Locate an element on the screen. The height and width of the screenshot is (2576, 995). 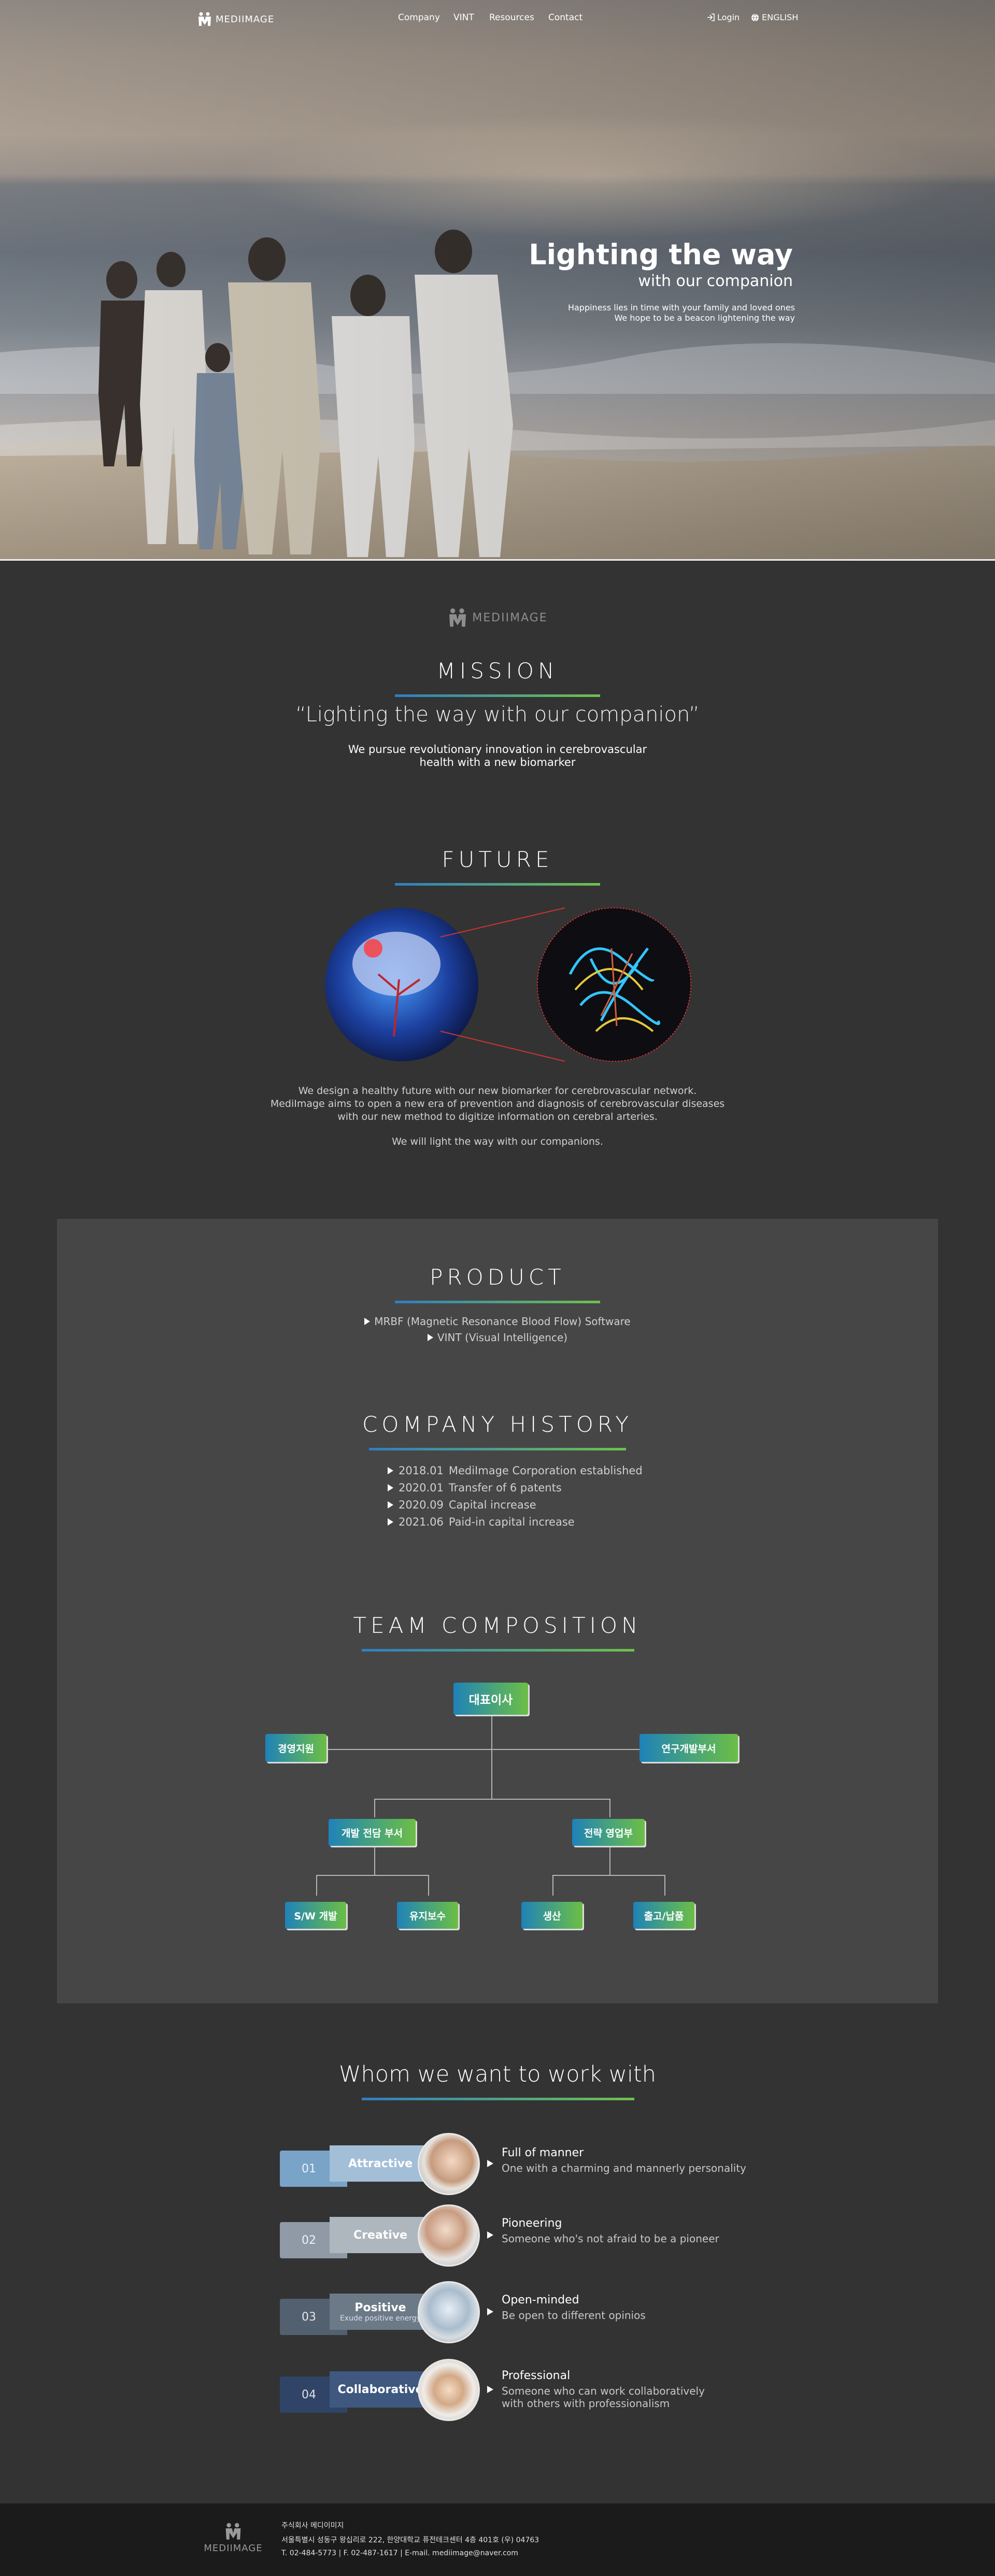
whom-label-text: Collaborative is located at coordinates (380, 2389).